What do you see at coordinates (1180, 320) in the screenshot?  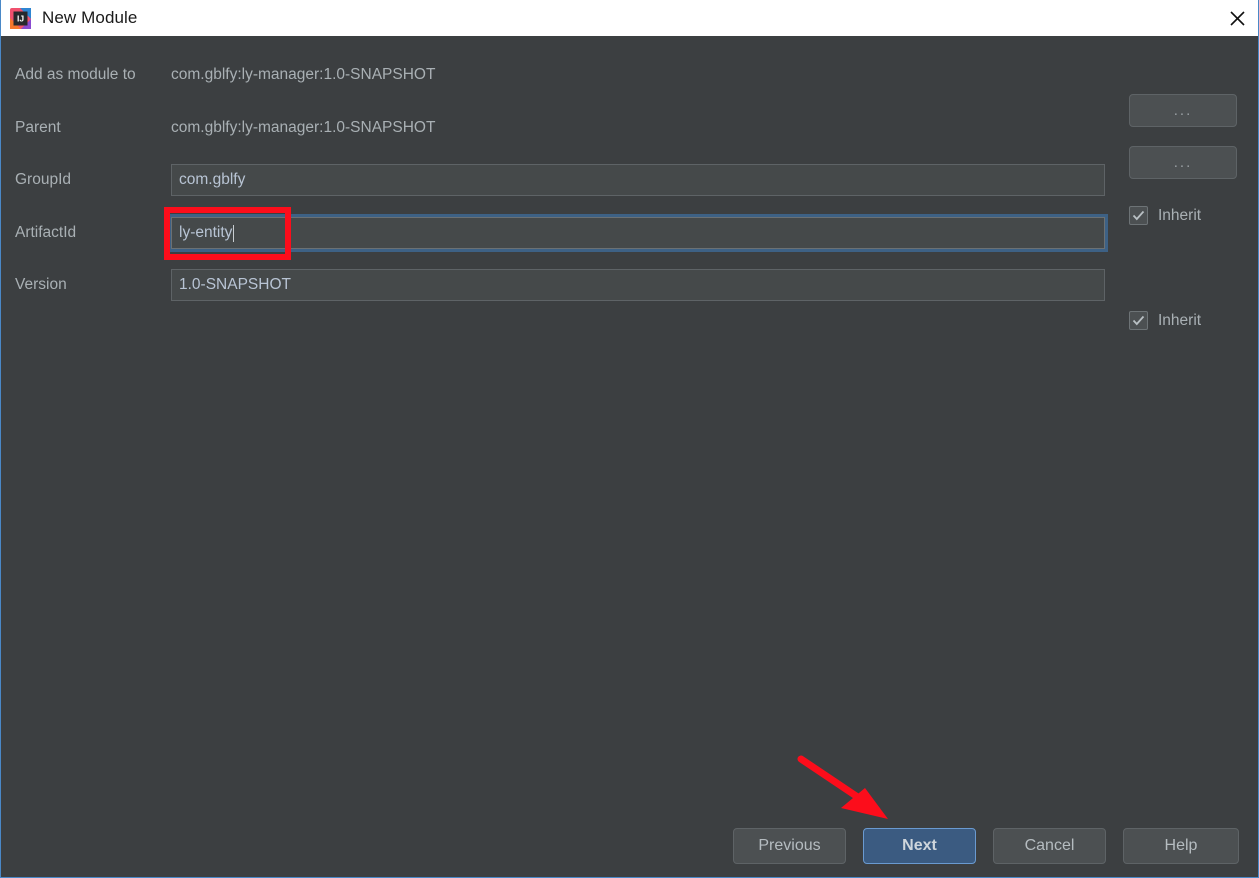 I see `inherit-version-label: Inherit` at bounding box center [1180, 320].